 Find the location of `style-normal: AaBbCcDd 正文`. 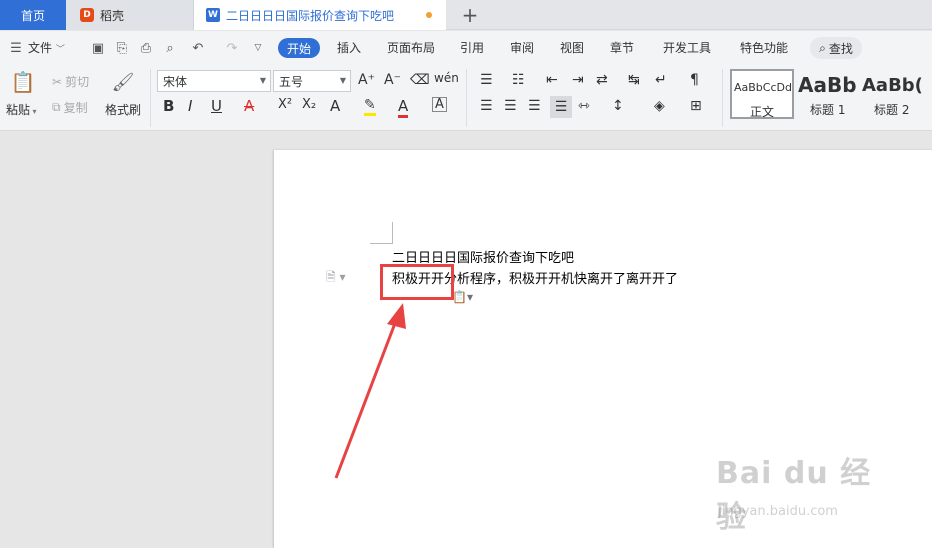

style-normal: AaBbCcDd 正文 is located at coordinates (762, 94).